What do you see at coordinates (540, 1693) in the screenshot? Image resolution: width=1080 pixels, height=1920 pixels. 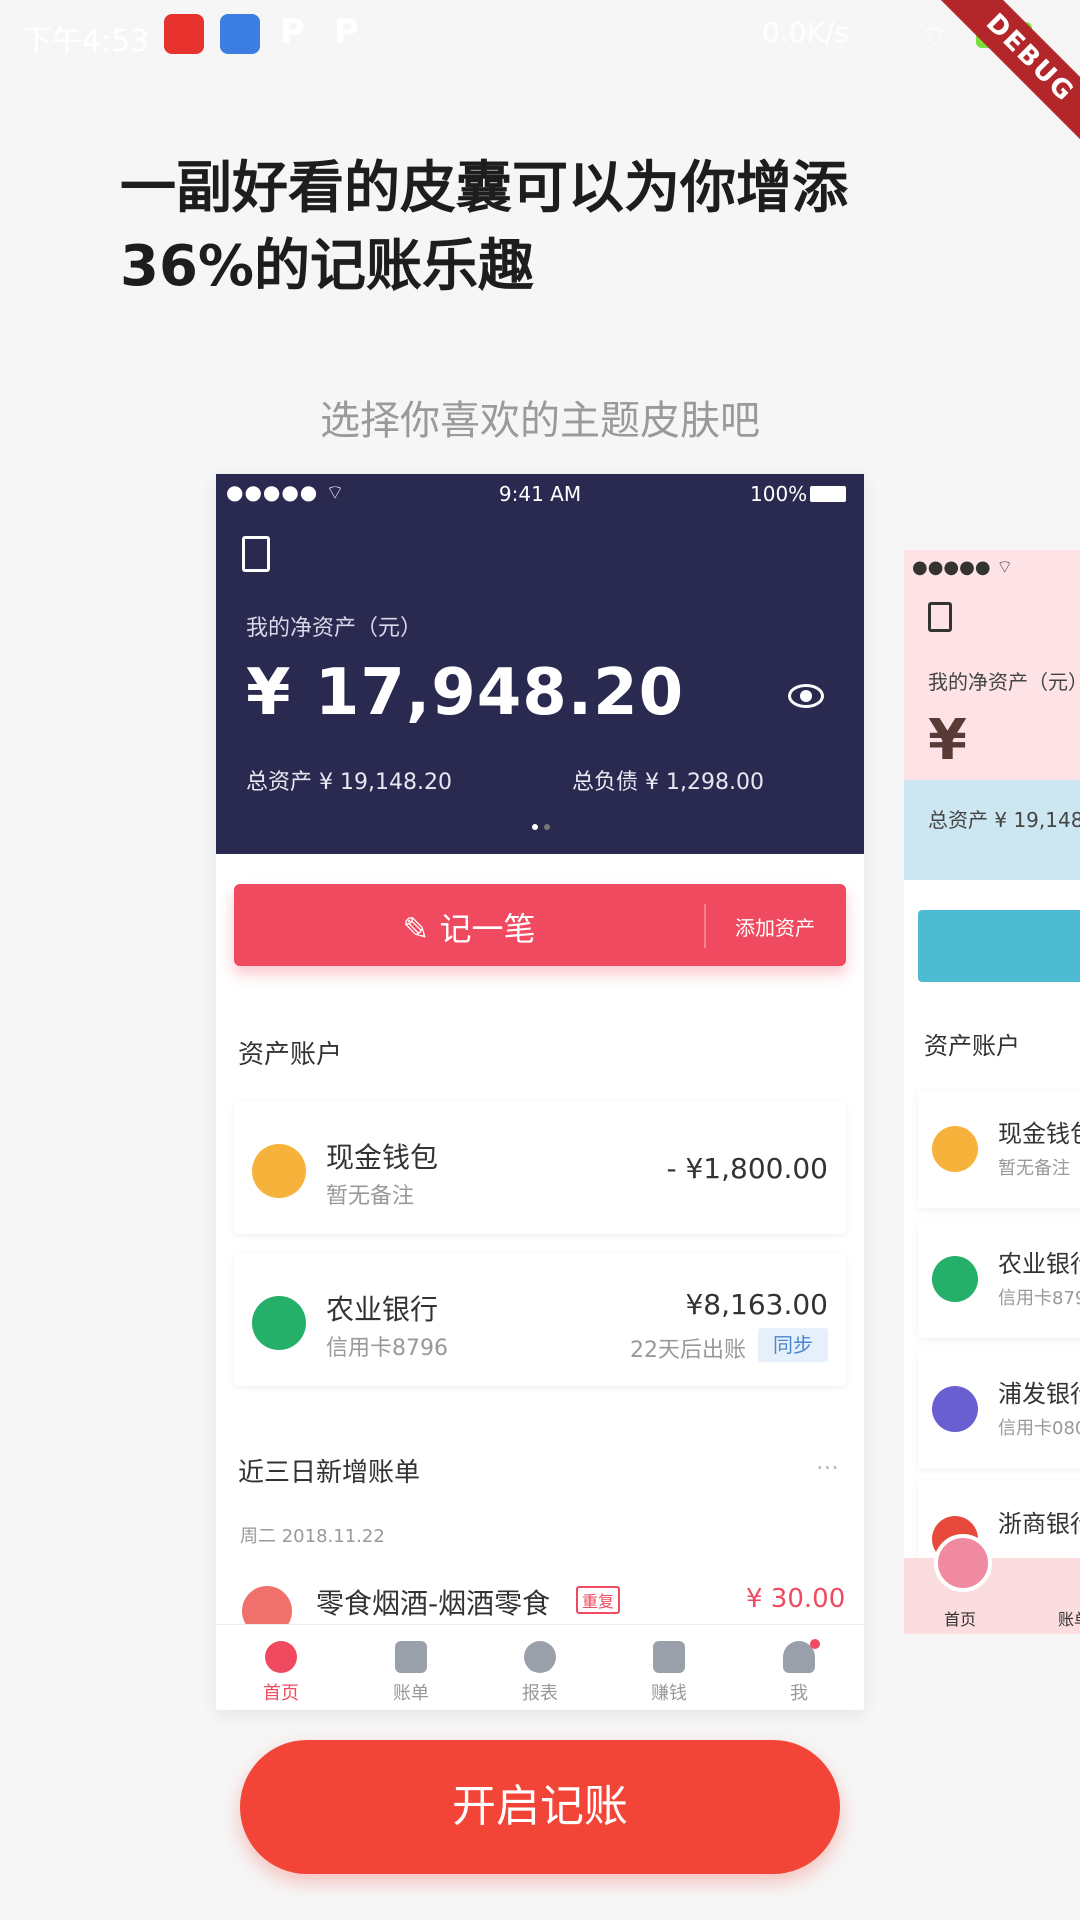 I see `tab-label: 报表` at bounding box center [540, 1693].